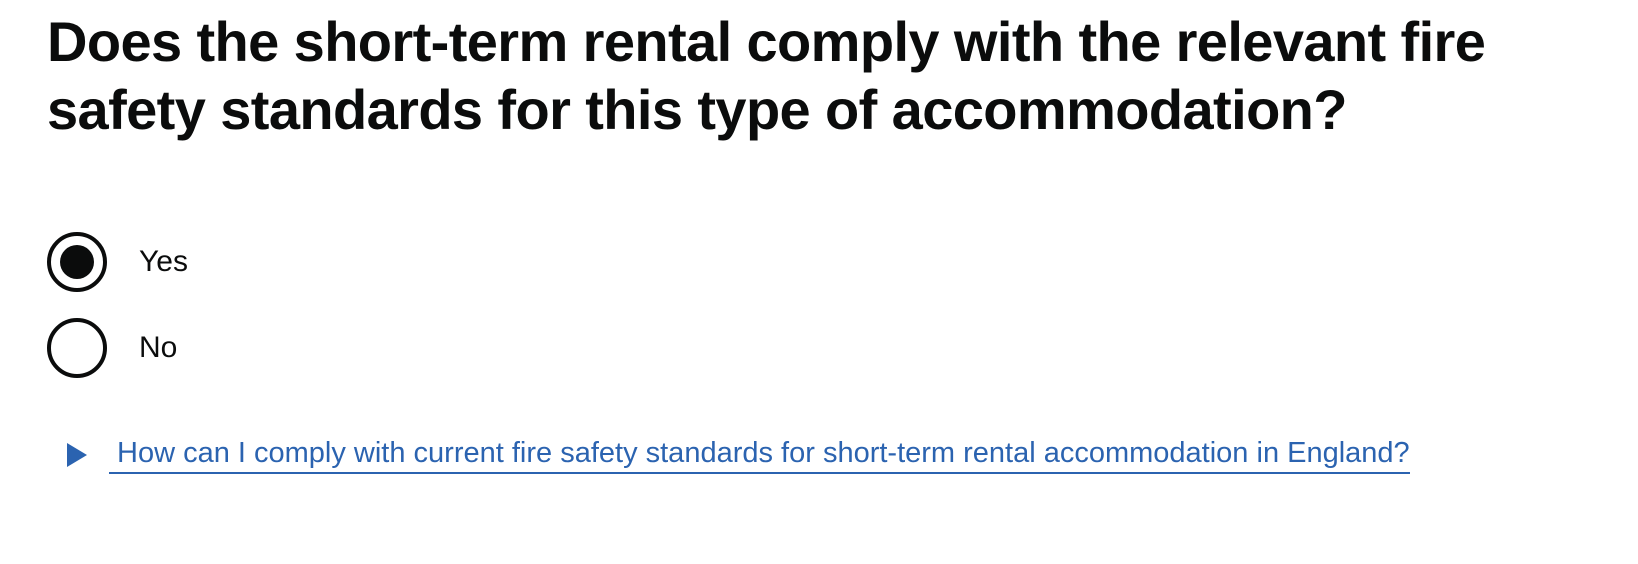 The width and height of the screenshot is (1638, 564). I want to click on radio-option-no: No, so click(117, 348).